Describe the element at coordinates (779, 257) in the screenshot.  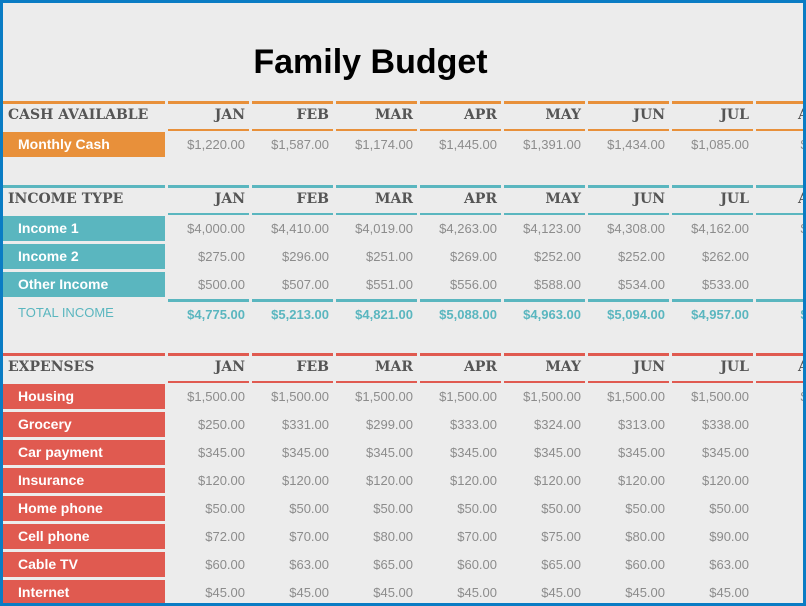
I see `value-cell: $25` at that location.